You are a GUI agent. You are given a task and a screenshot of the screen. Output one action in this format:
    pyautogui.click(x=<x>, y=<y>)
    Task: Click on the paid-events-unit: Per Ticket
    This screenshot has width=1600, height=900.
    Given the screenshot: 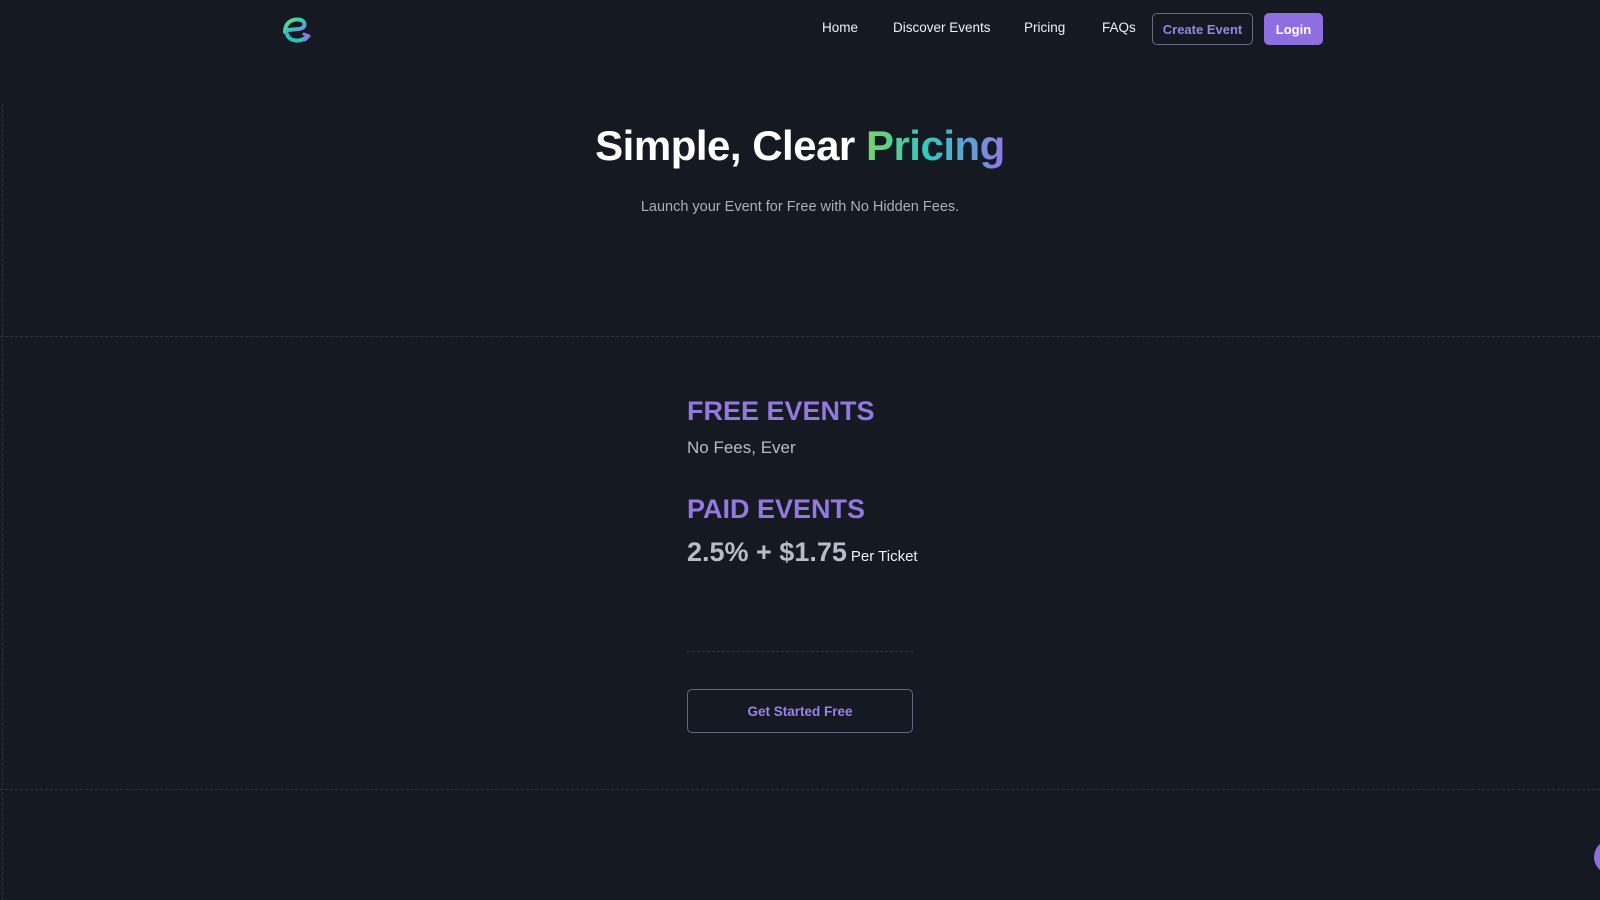 What is the action you would take?
    pyautogui.click(x=884, y=556)
    